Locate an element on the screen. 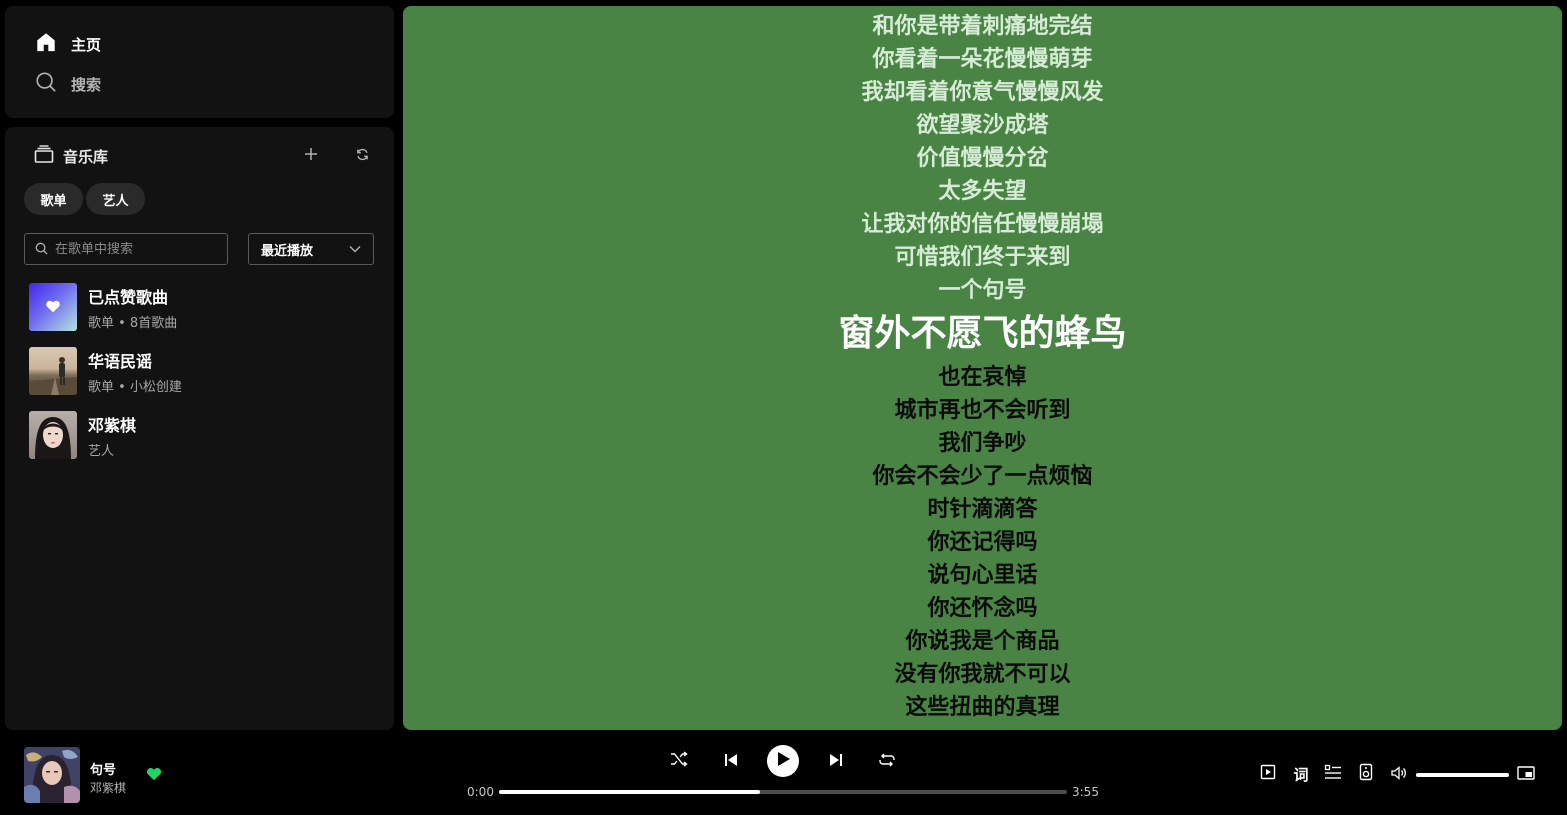 This screenshot has width=1567, height=815. like-button is located at coordinates (154, 775).